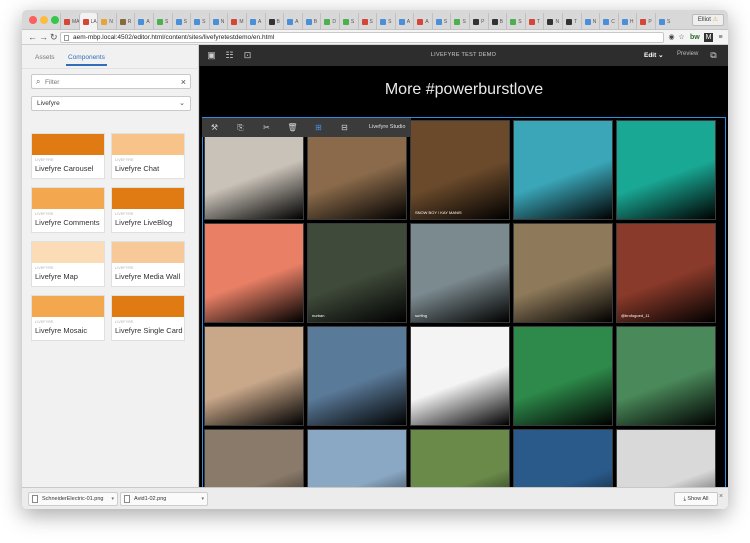 The width and height of the screenshot is (750, 543). I want to click on media-wall-tile: surfing, so click(460, 273).